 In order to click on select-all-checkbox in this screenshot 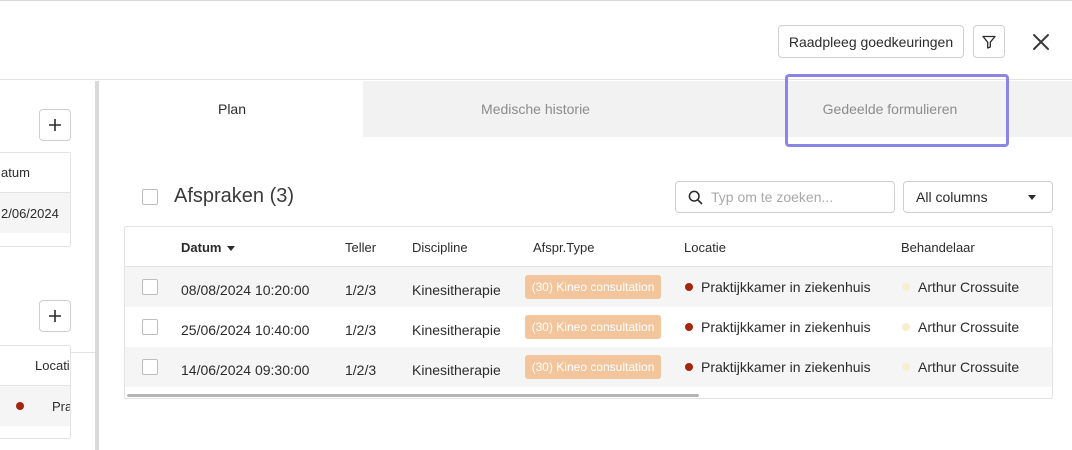, I will do `click(150, 197)`.